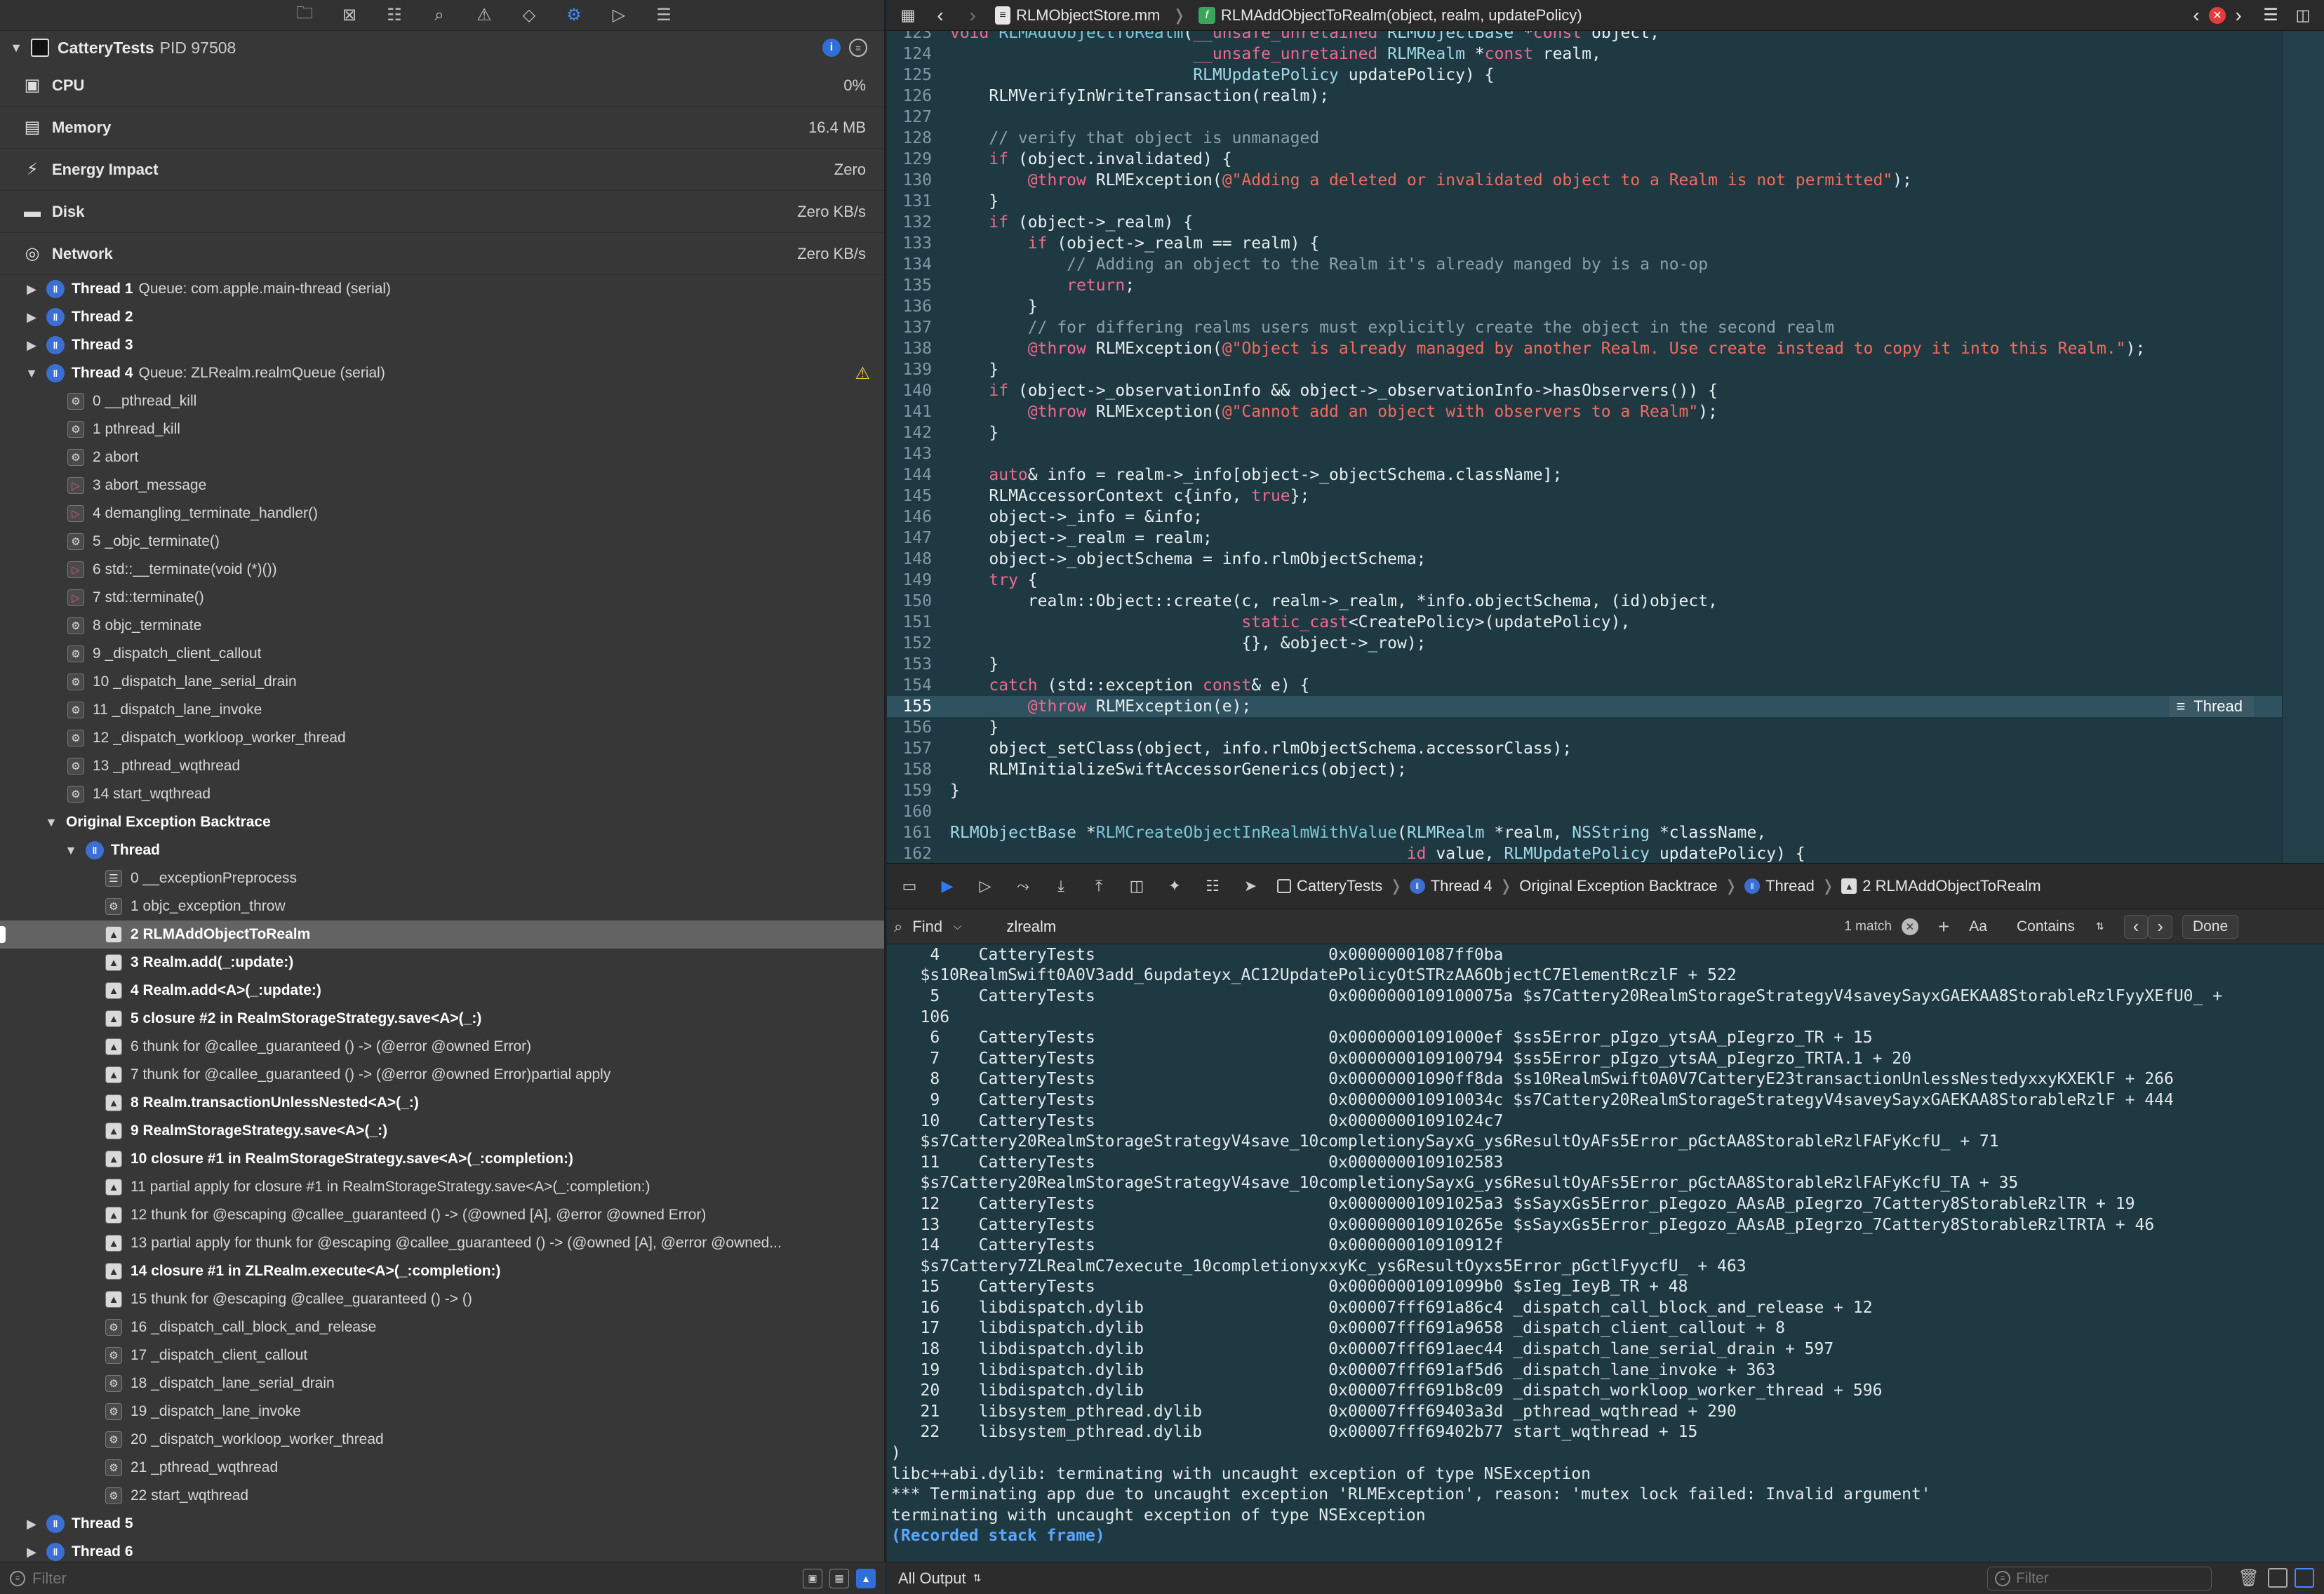 The image size is (2324, 1594). I want to click on folder-icon: 🗀, so click(304, 15).